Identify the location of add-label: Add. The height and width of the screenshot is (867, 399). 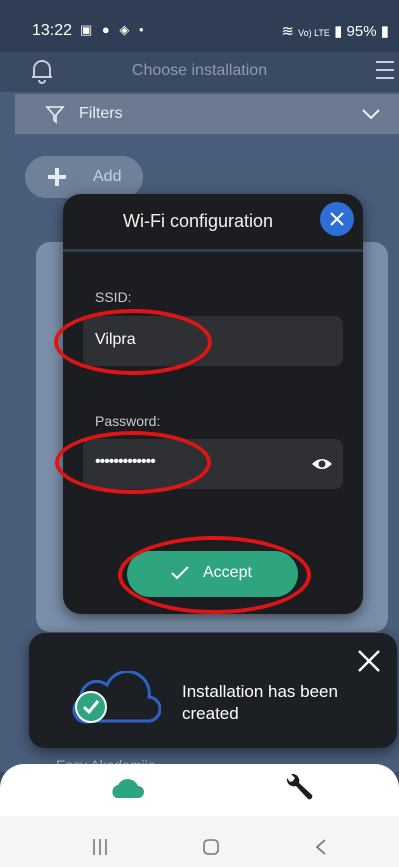
(107, 176).